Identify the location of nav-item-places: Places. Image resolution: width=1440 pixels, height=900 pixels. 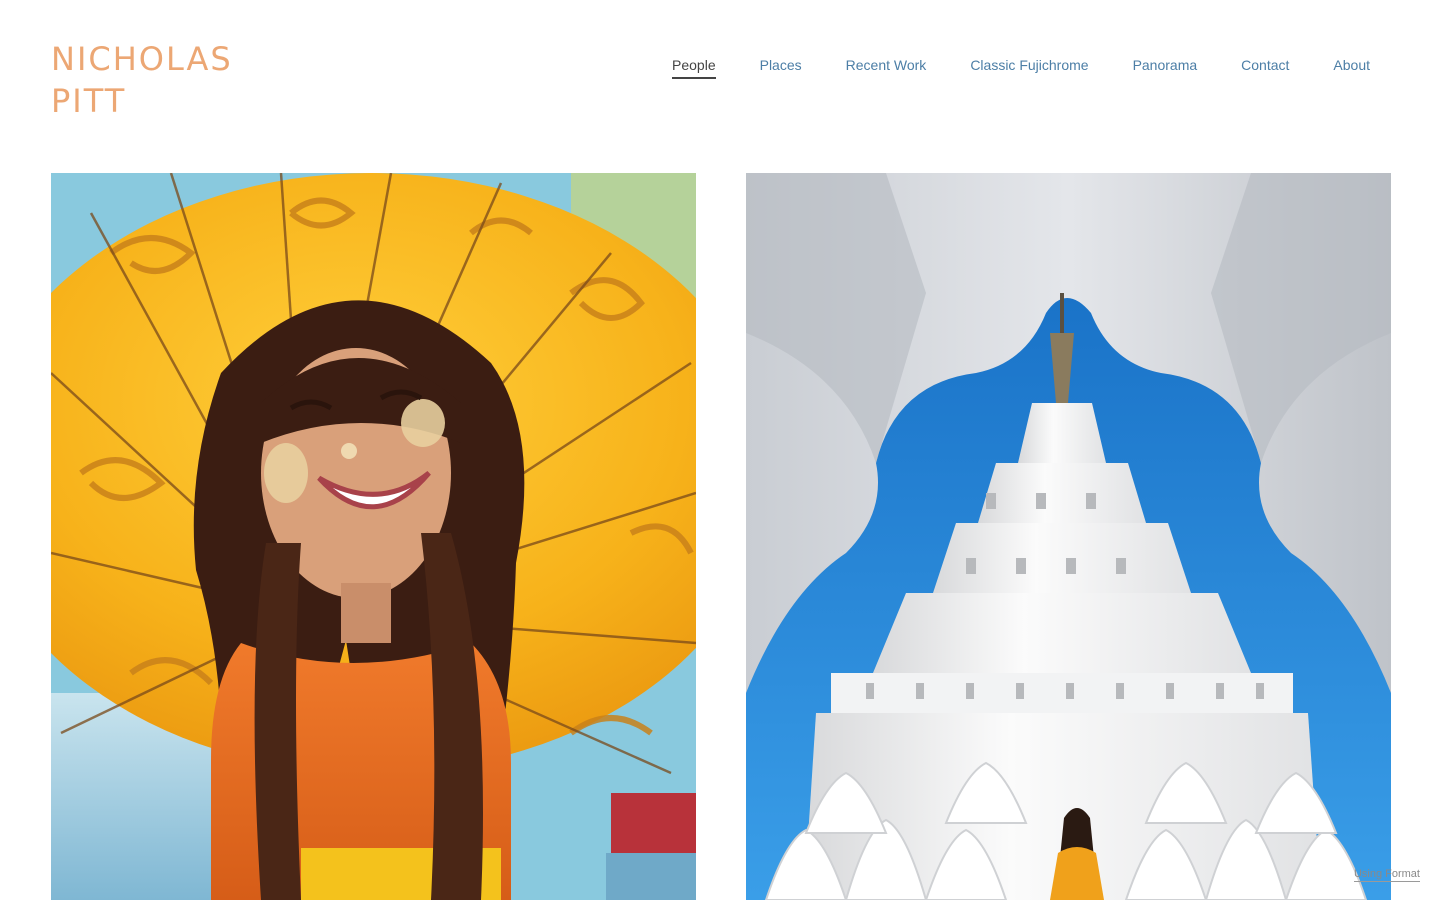
(781, 67).